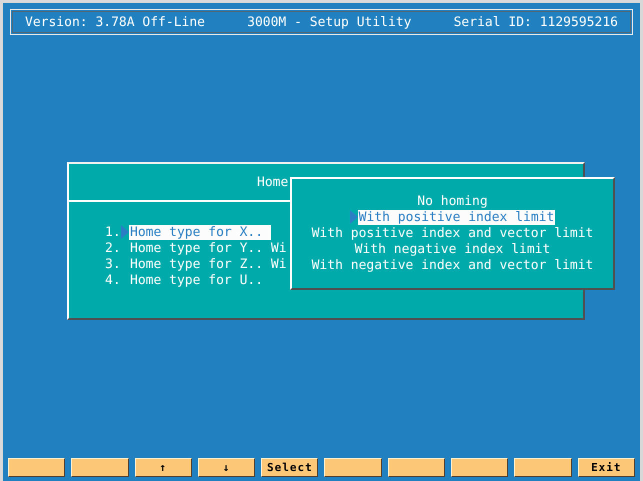 Image resolution: width=643 pixels, height=481 pixels. Describe the element at coordinates (113, 264) in the screenshot. I see `item-number: 3.` at that location.